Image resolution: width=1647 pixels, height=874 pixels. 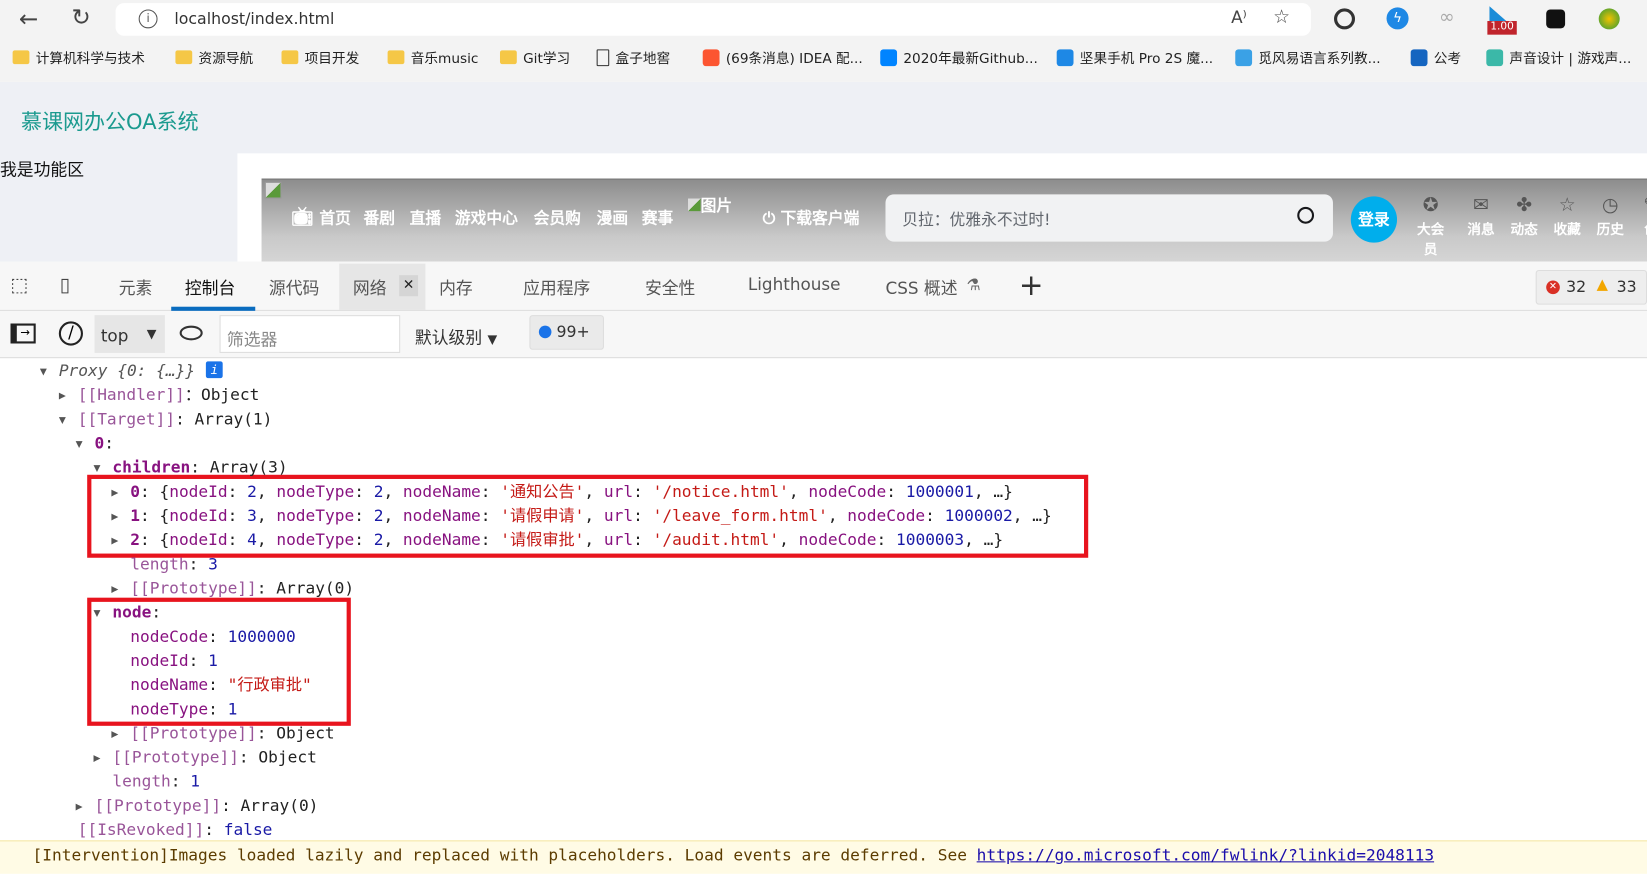 I want to click on user-menu-item: ✉ 消息, so click(x=1481, y=216).